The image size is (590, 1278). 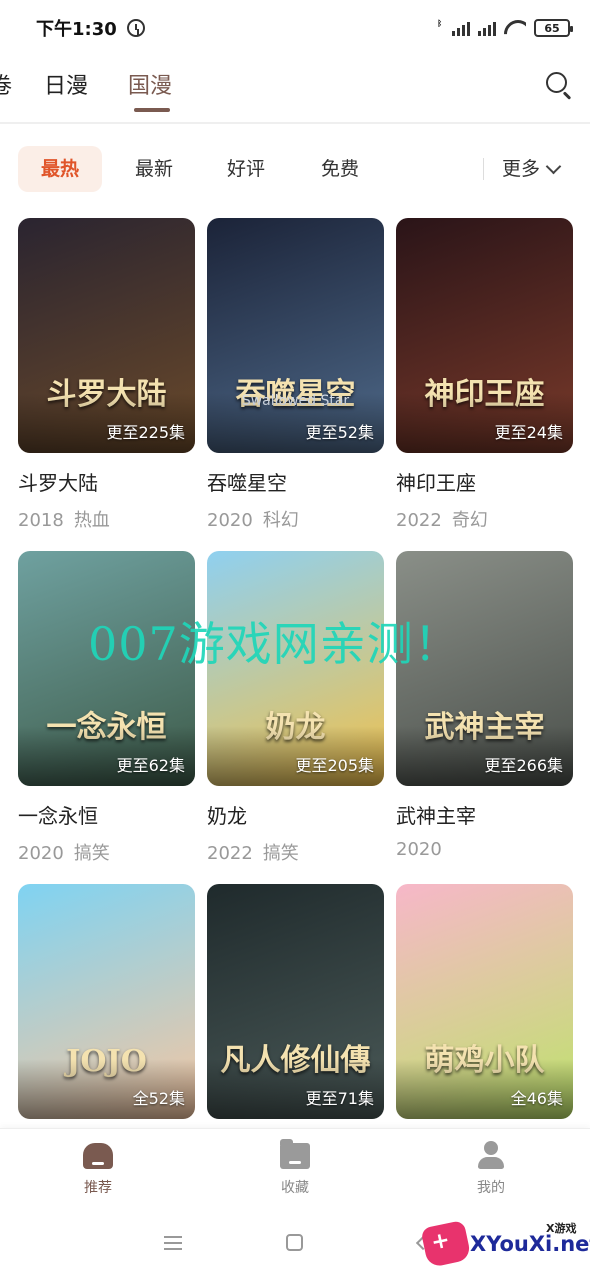 What do you see at coordinates (98, 1170) in the screenshot?
I see `nav-recommend: 推荐` at bounding box center [98, 1170].